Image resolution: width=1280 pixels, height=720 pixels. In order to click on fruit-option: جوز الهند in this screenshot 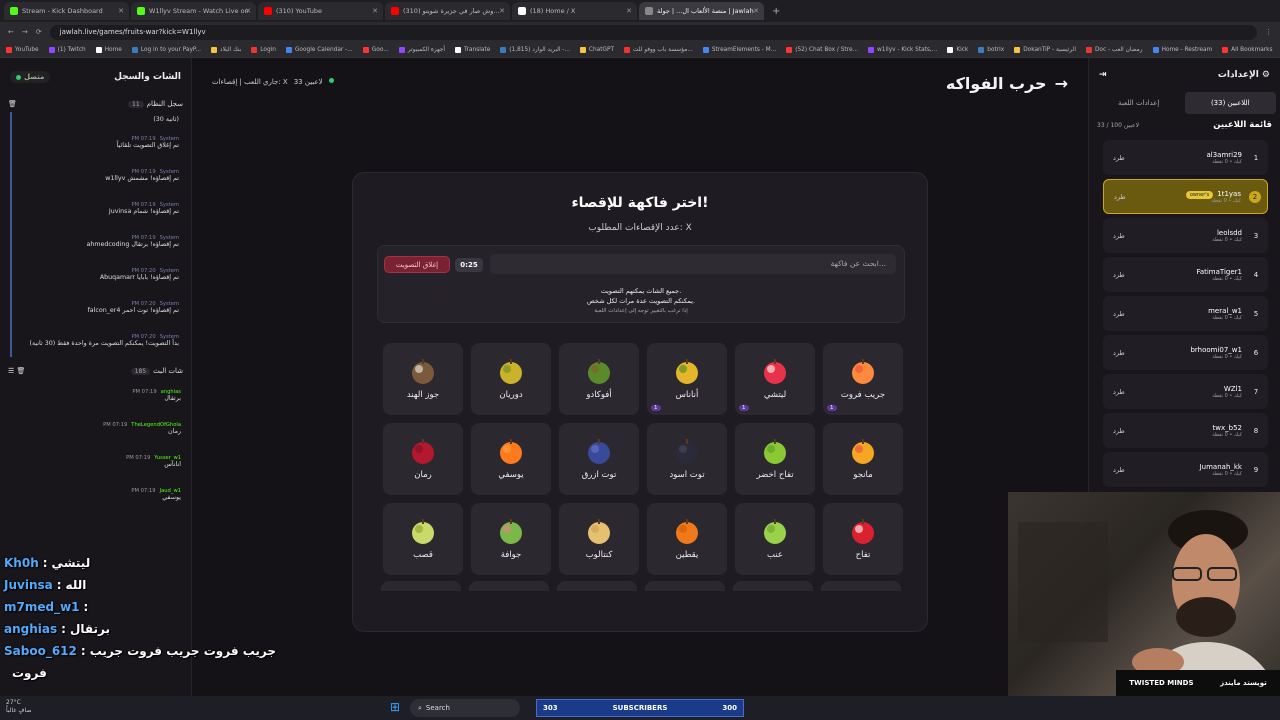, I will do `click(423, 379)`.